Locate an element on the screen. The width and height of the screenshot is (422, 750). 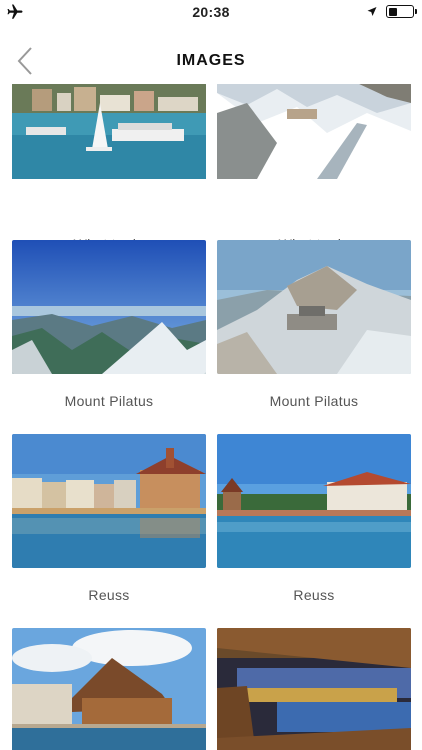
nav-bar: IMAGES is located at coordinates (211, 54).